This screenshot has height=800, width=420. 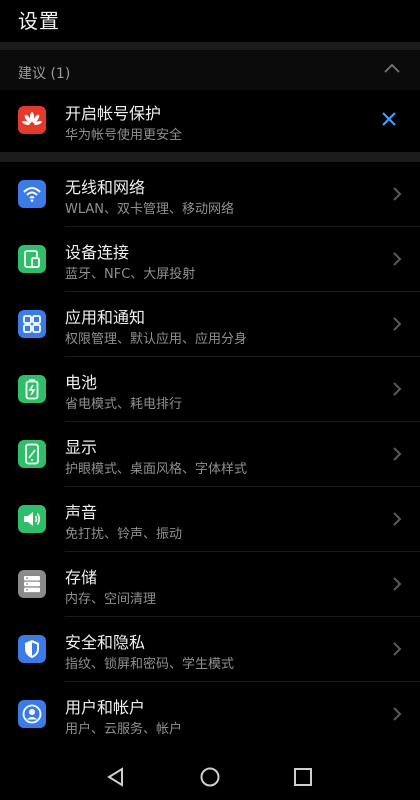 I want to click on user-icon, so click(x=32, y=714).